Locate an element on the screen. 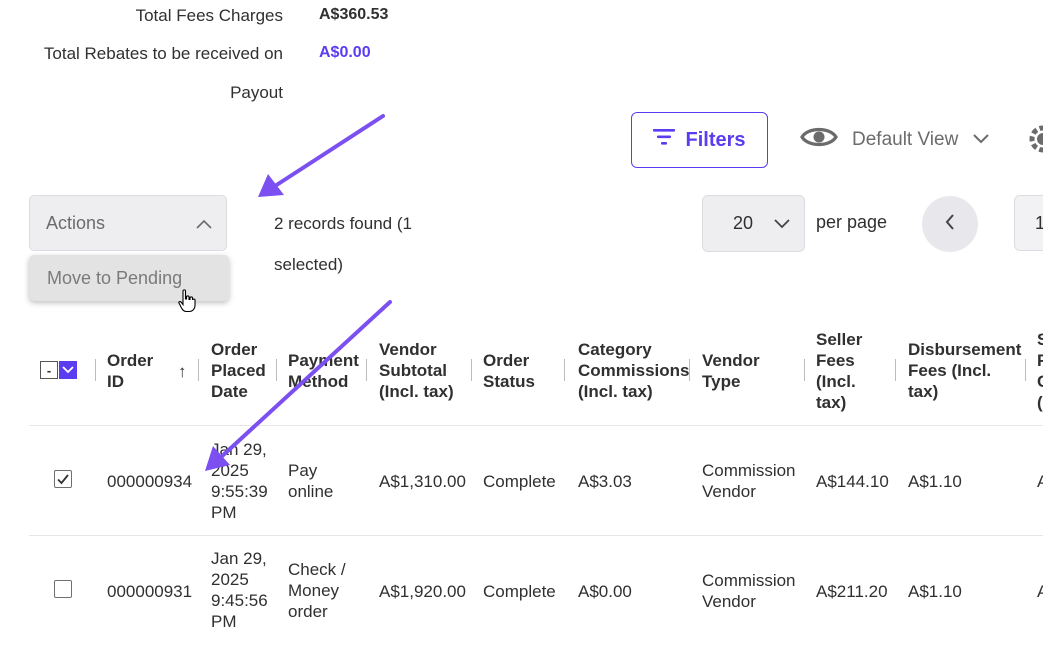 The width and height of the screenshot is (1043, 661). header-line: Seller is located at coordinates (839, 339).